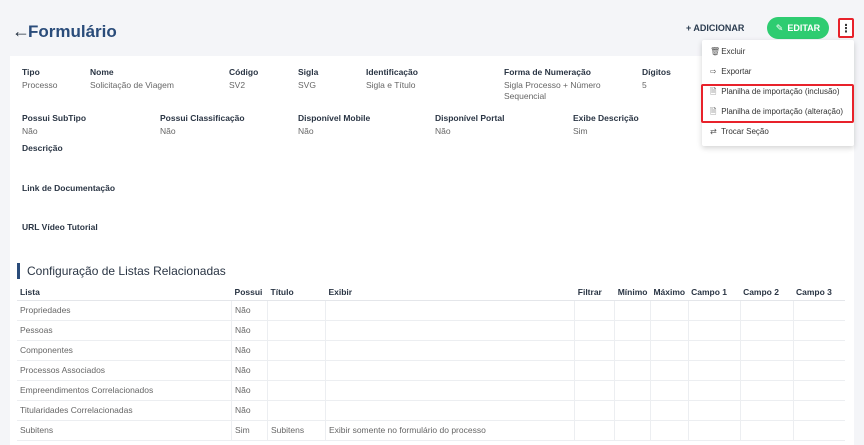 This screenshot has width=864, height=445. I want to click on cell-lista: Processos Associados, so click(125, 370).